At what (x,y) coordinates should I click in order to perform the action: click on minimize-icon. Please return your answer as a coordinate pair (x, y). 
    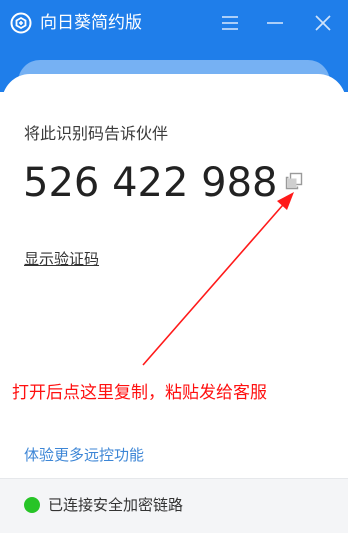
    Looking at the image, I should click on (275, 23).